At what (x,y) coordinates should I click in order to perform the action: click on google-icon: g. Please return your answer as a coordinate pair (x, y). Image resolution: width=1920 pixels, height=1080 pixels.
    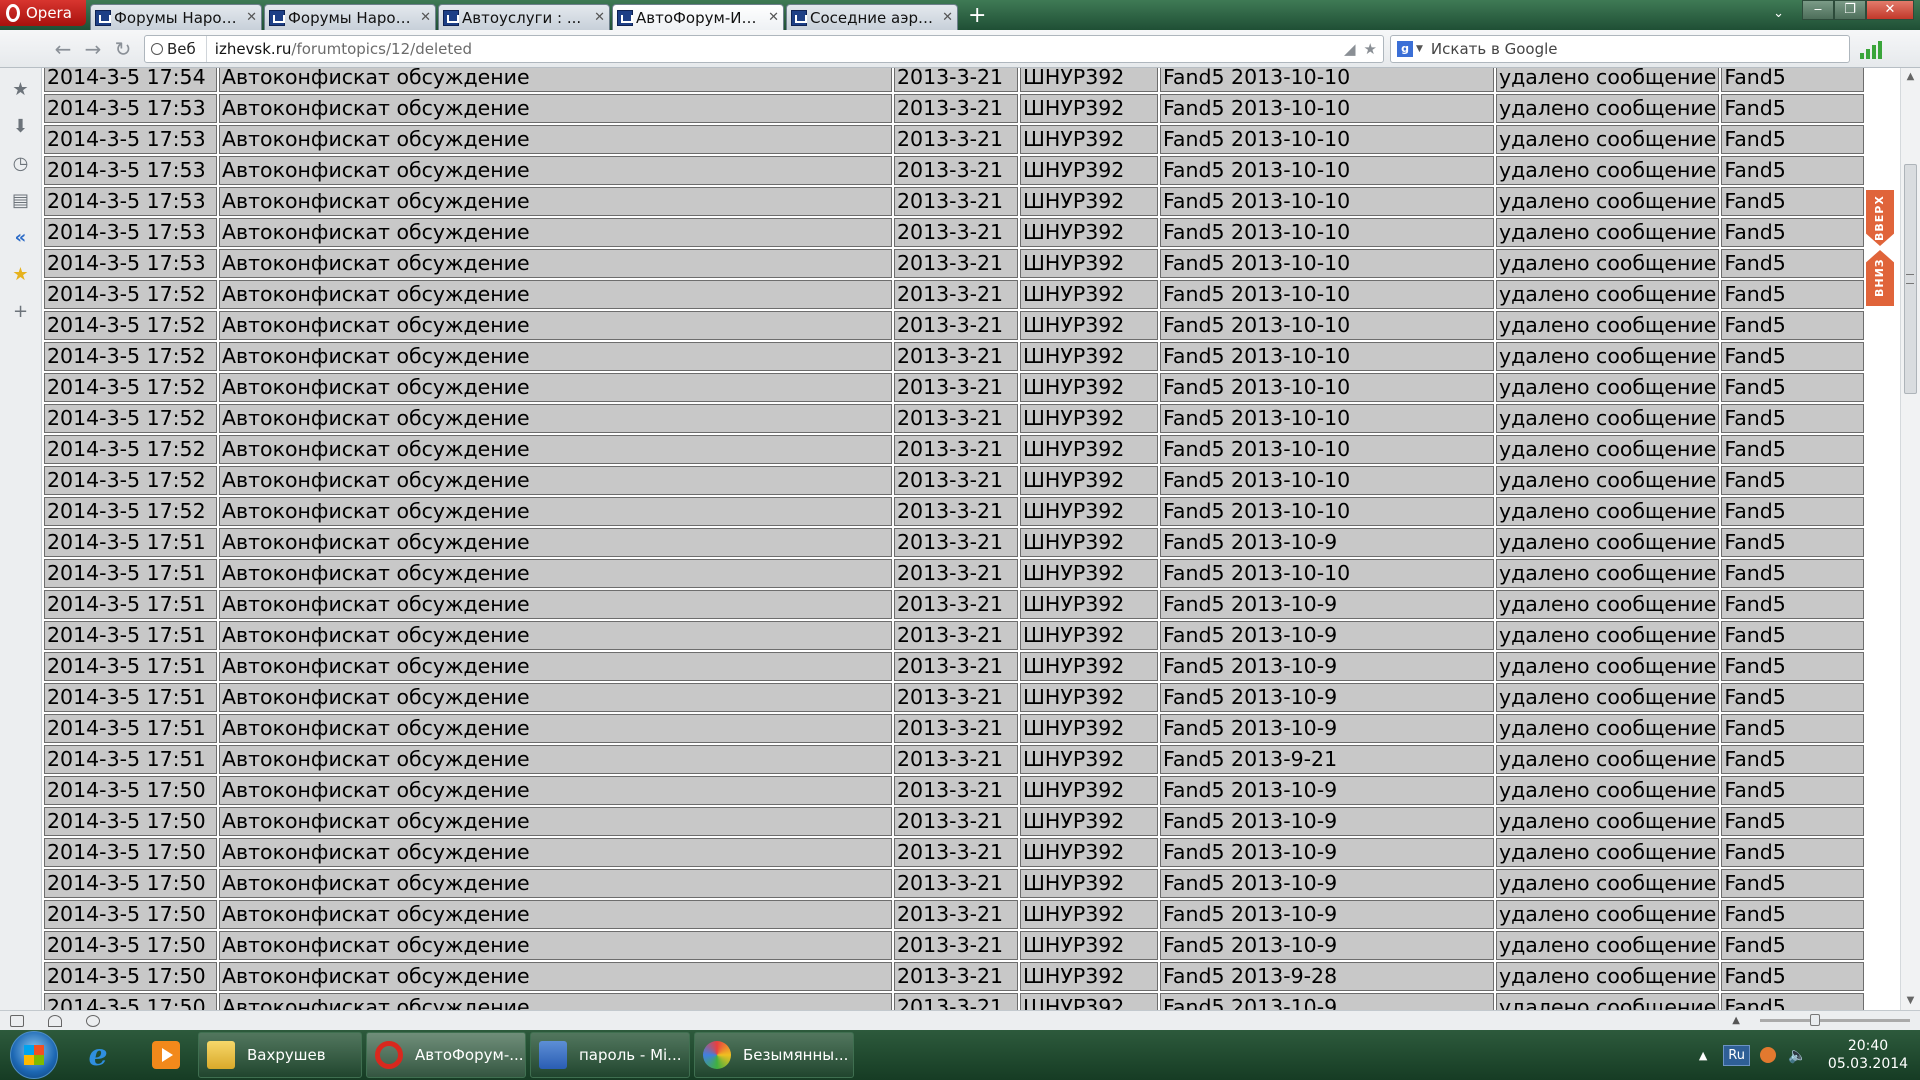
    Looking at the image, I should click on (1405, 48).